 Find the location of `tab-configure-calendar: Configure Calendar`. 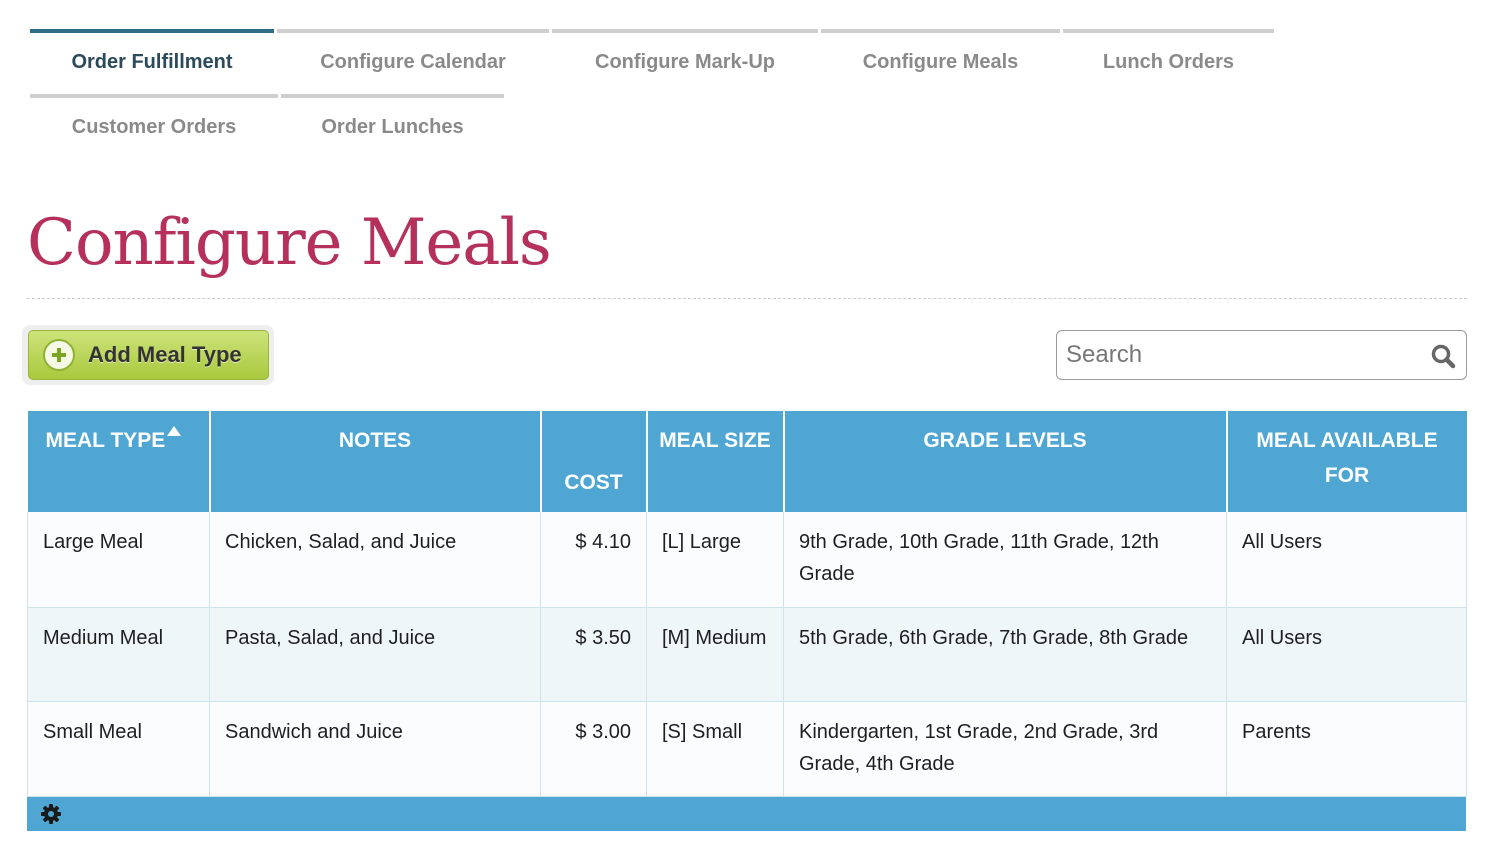

tab-configure-calendar: Configure Calendar is located at coordinates (413, 62).